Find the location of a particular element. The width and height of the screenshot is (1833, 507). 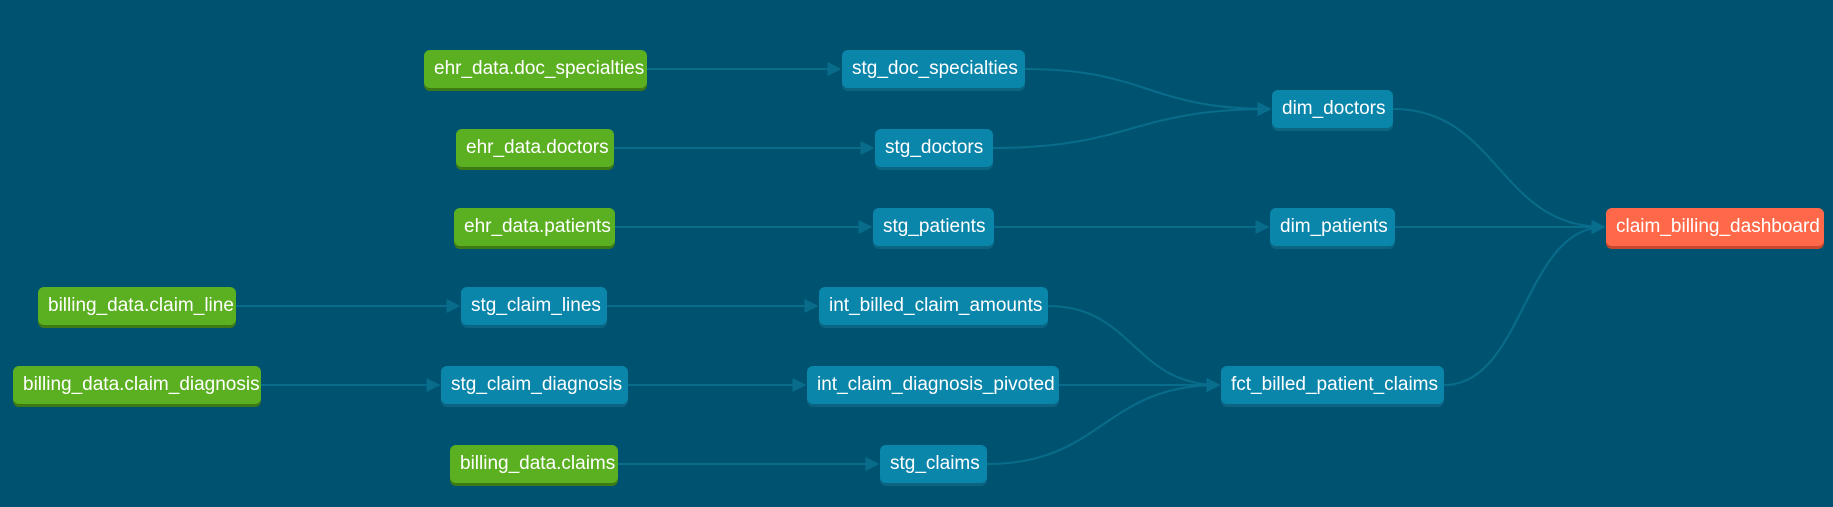

node-dim-patients: dim_patients is located at coordinates (1332, 227).